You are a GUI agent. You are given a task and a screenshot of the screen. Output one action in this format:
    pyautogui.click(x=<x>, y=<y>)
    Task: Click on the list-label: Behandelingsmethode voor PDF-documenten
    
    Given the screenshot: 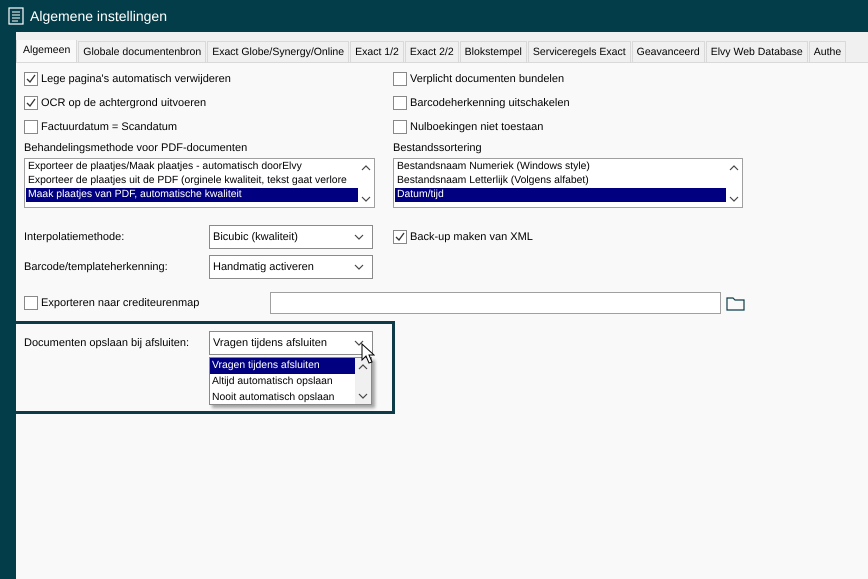 What is the action you would take?
    pyautogui.click(x=136, y=148)
    